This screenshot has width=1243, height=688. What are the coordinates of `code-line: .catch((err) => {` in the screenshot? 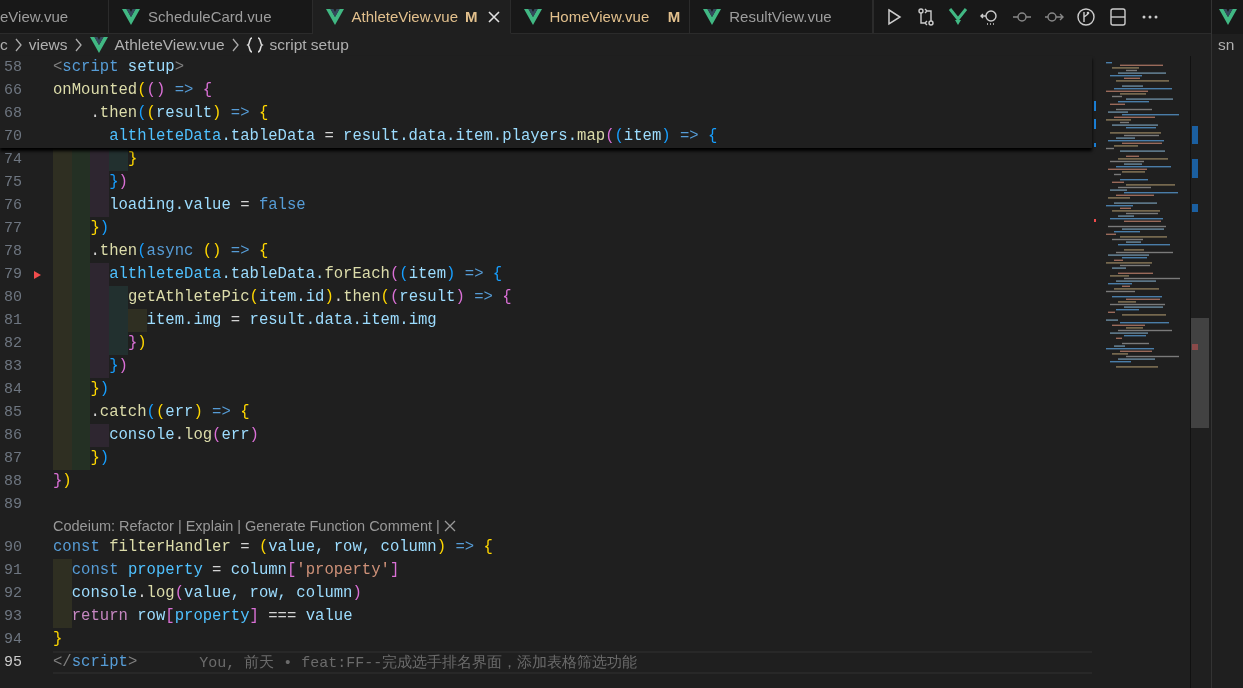 It's located at (151, 412).